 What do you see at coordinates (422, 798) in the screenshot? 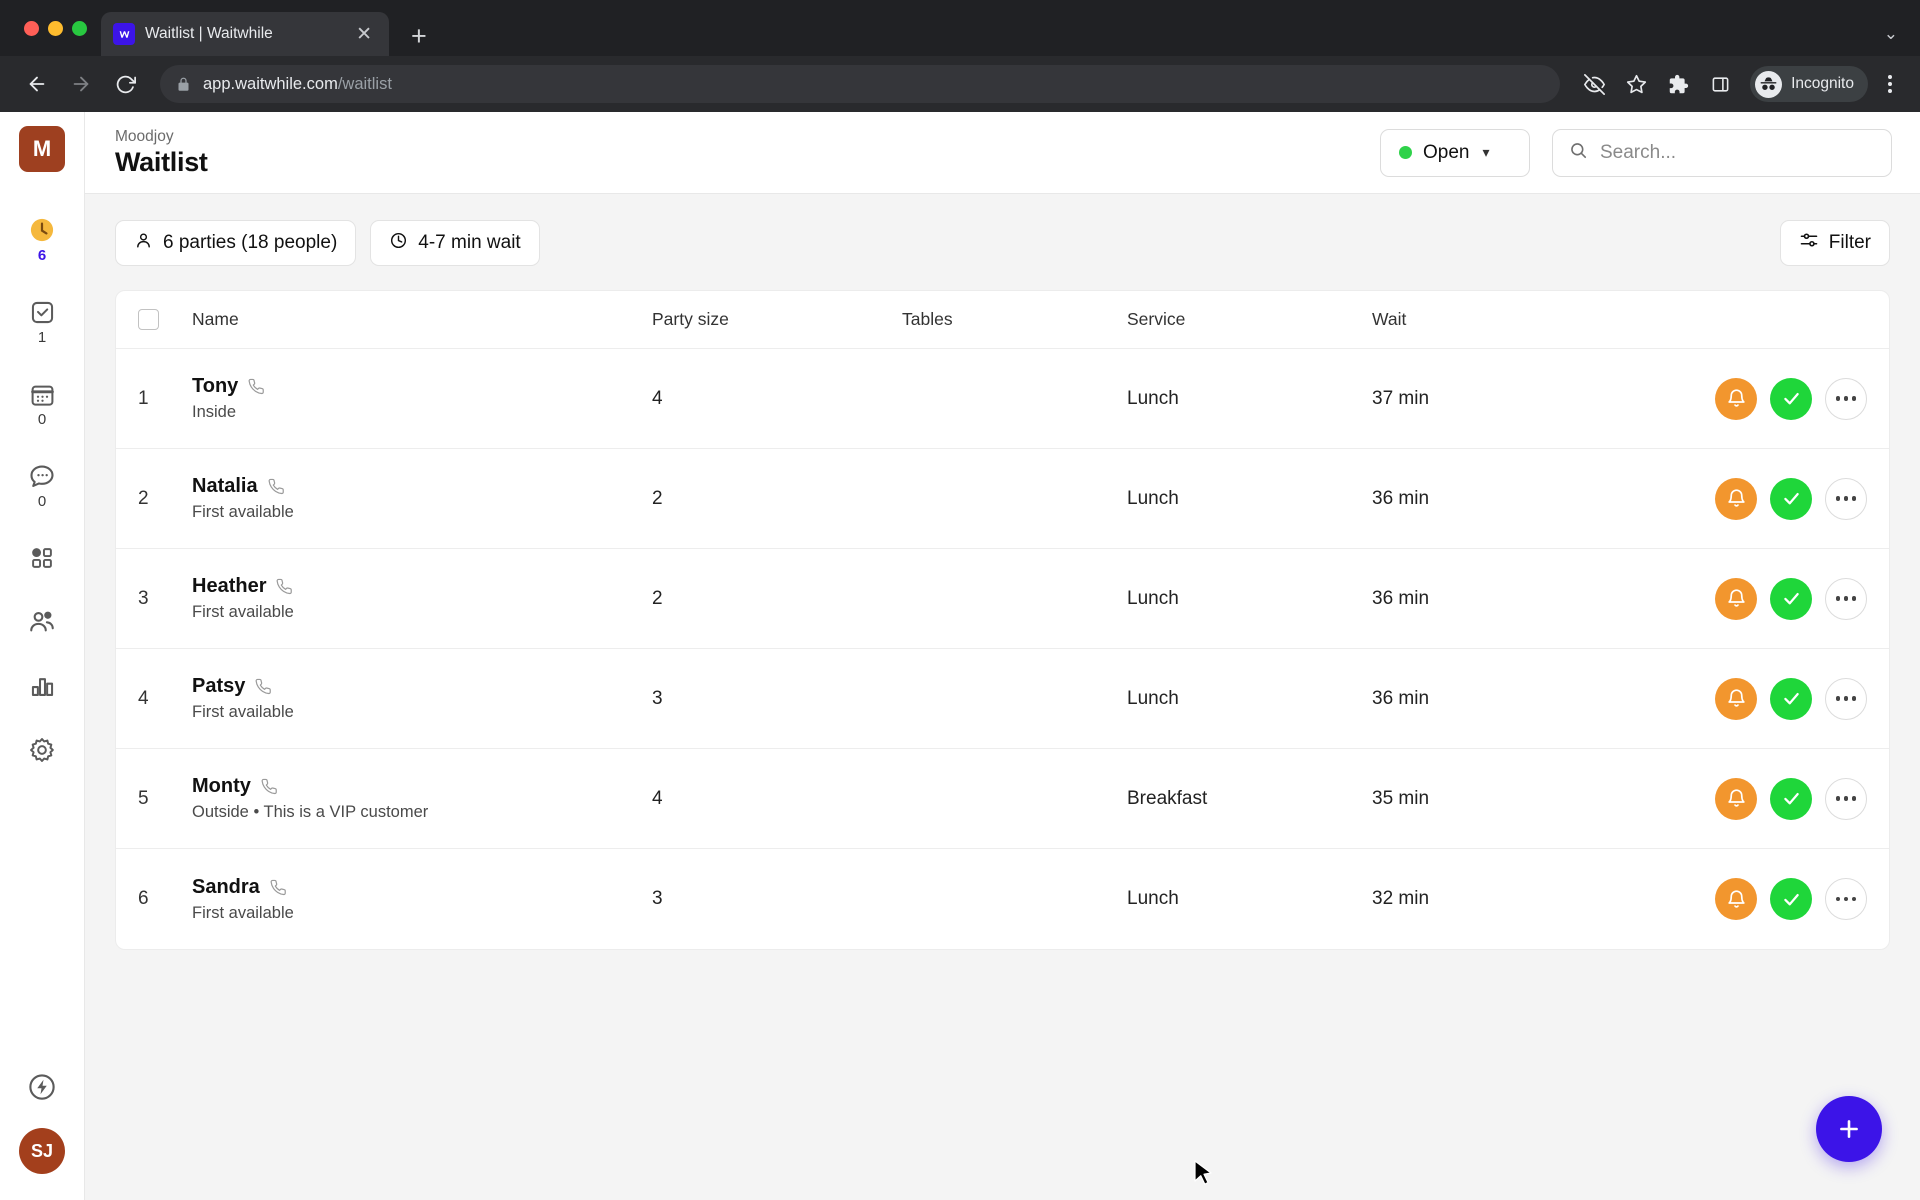
I see `guest-name-cell: Monty Outside • This is a VIP customer` at bounding box center [422, 798].